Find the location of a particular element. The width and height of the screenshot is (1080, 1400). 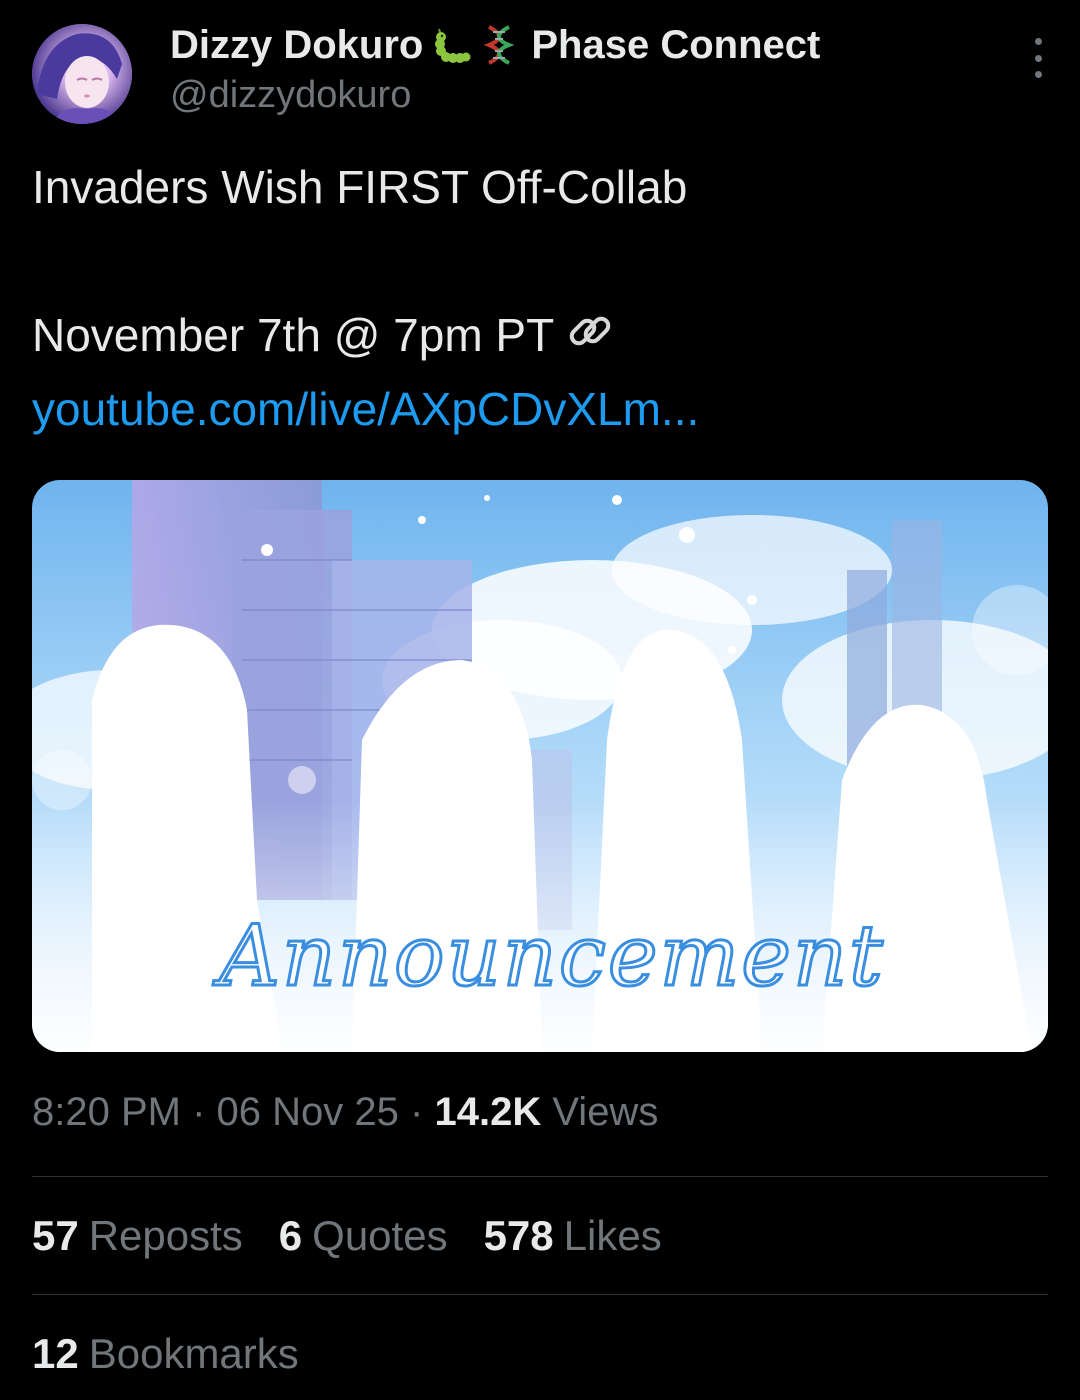

more-options-button is located at coordinates (1038, 58).